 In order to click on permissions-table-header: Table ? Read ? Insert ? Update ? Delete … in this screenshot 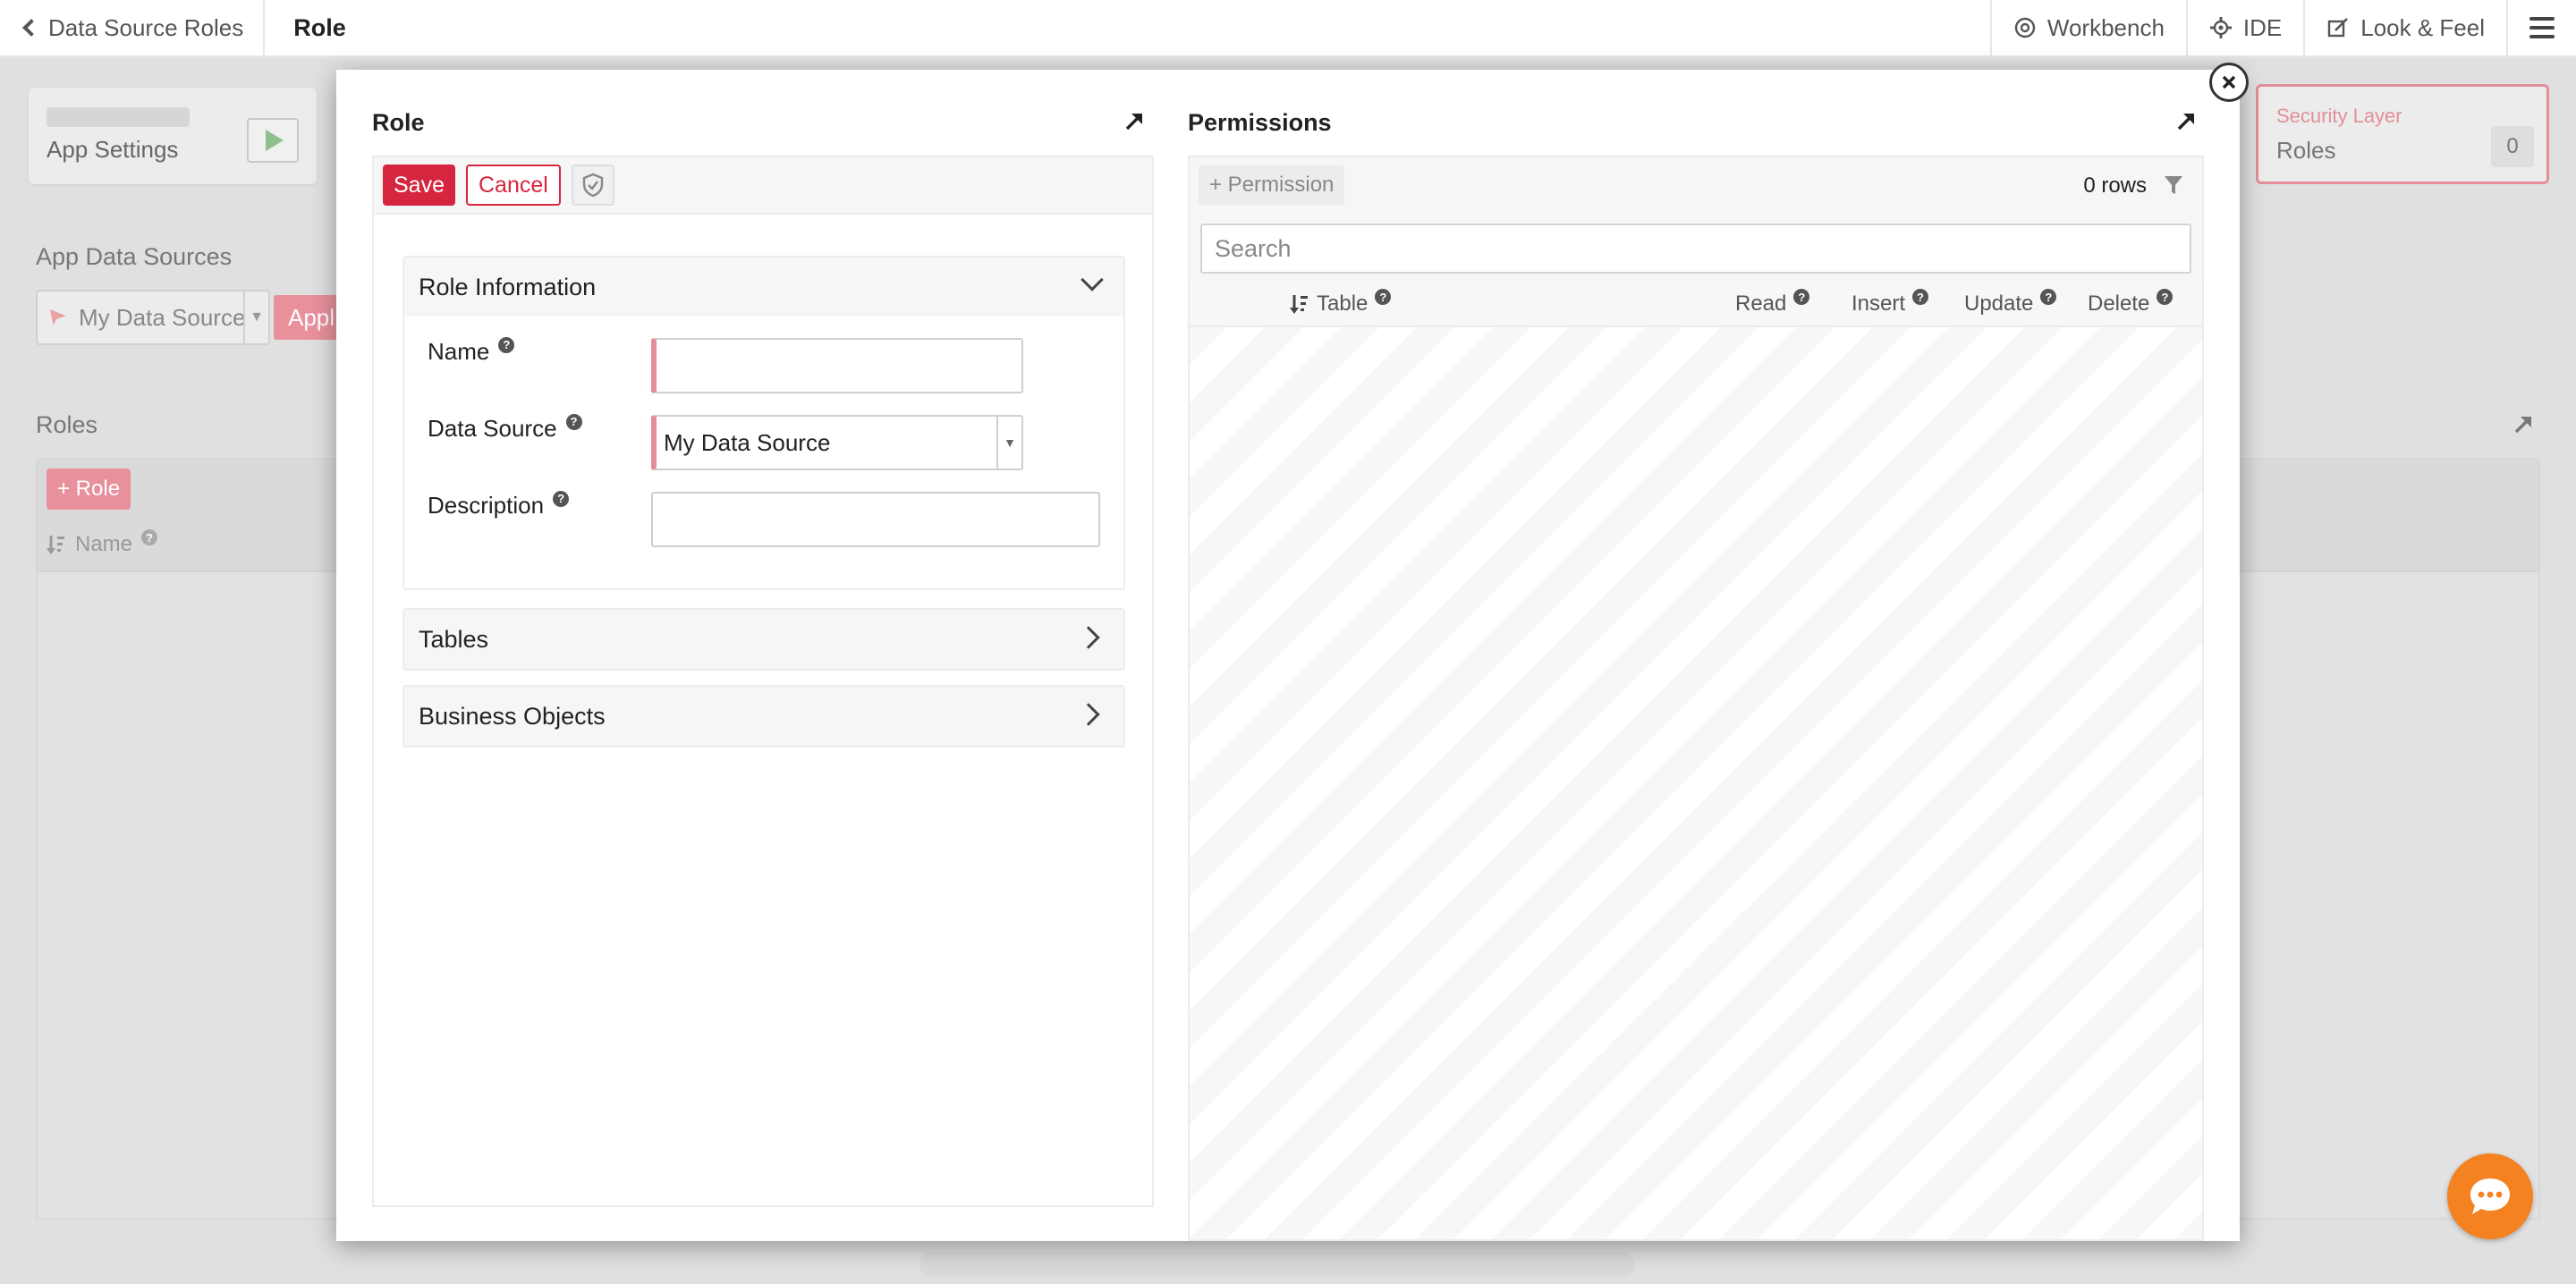, I will do `click(1696, 305)`.